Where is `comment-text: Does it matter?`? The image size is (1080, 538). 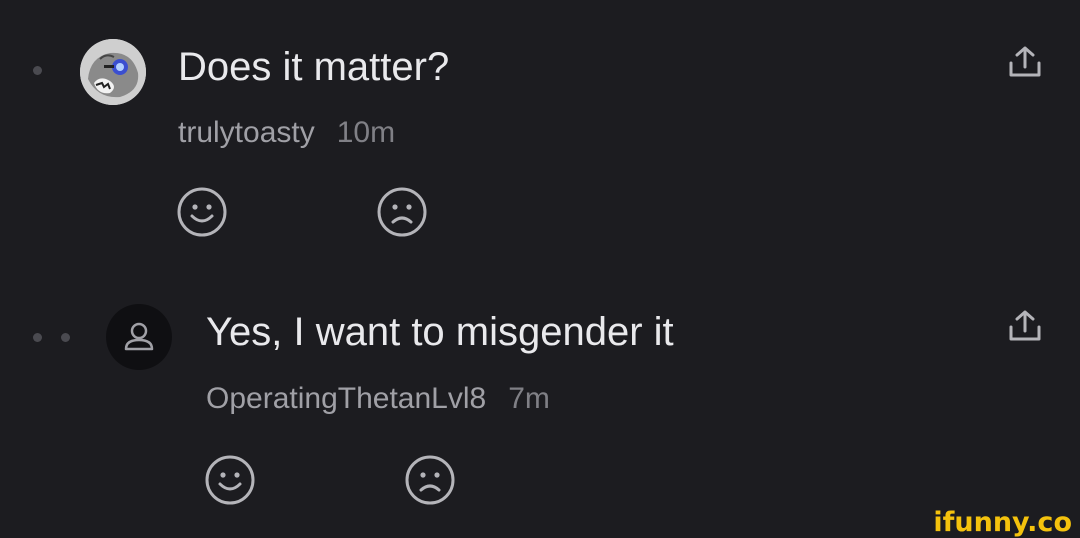 comment-text: Does it matter? is located at coordinates (314, 67).